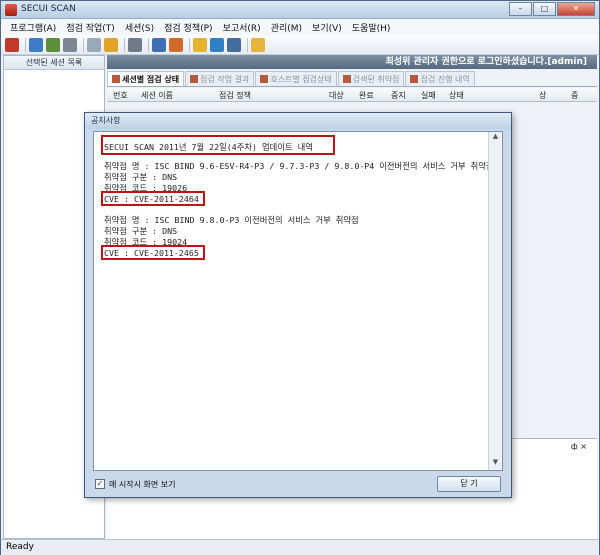  Describe the element at coordinates (495, 464) in the screenshot. I see `scroll-down-icon: ▼` at that location.